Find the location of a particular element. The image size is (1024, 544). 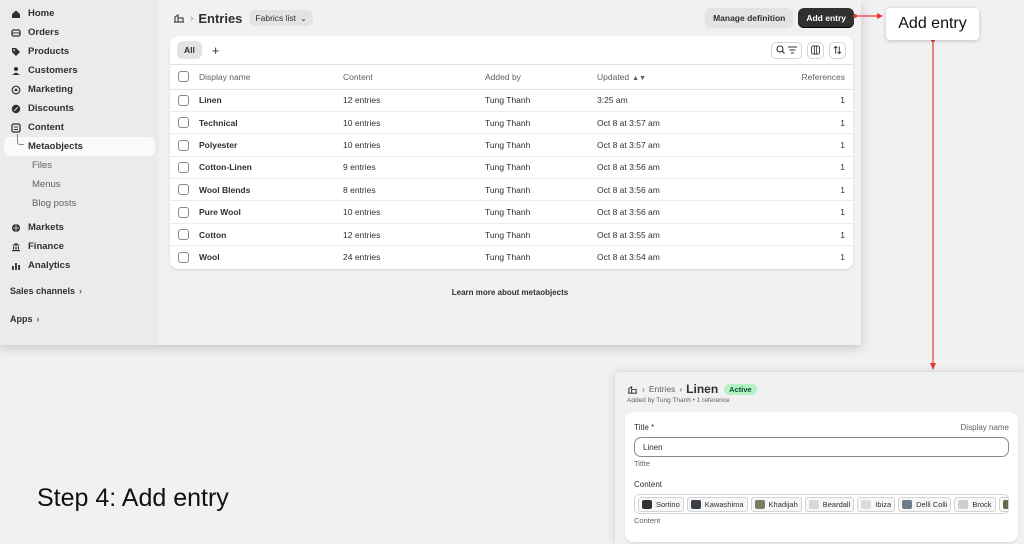

content-chip: Sortino is located at coordinates (661, 504).